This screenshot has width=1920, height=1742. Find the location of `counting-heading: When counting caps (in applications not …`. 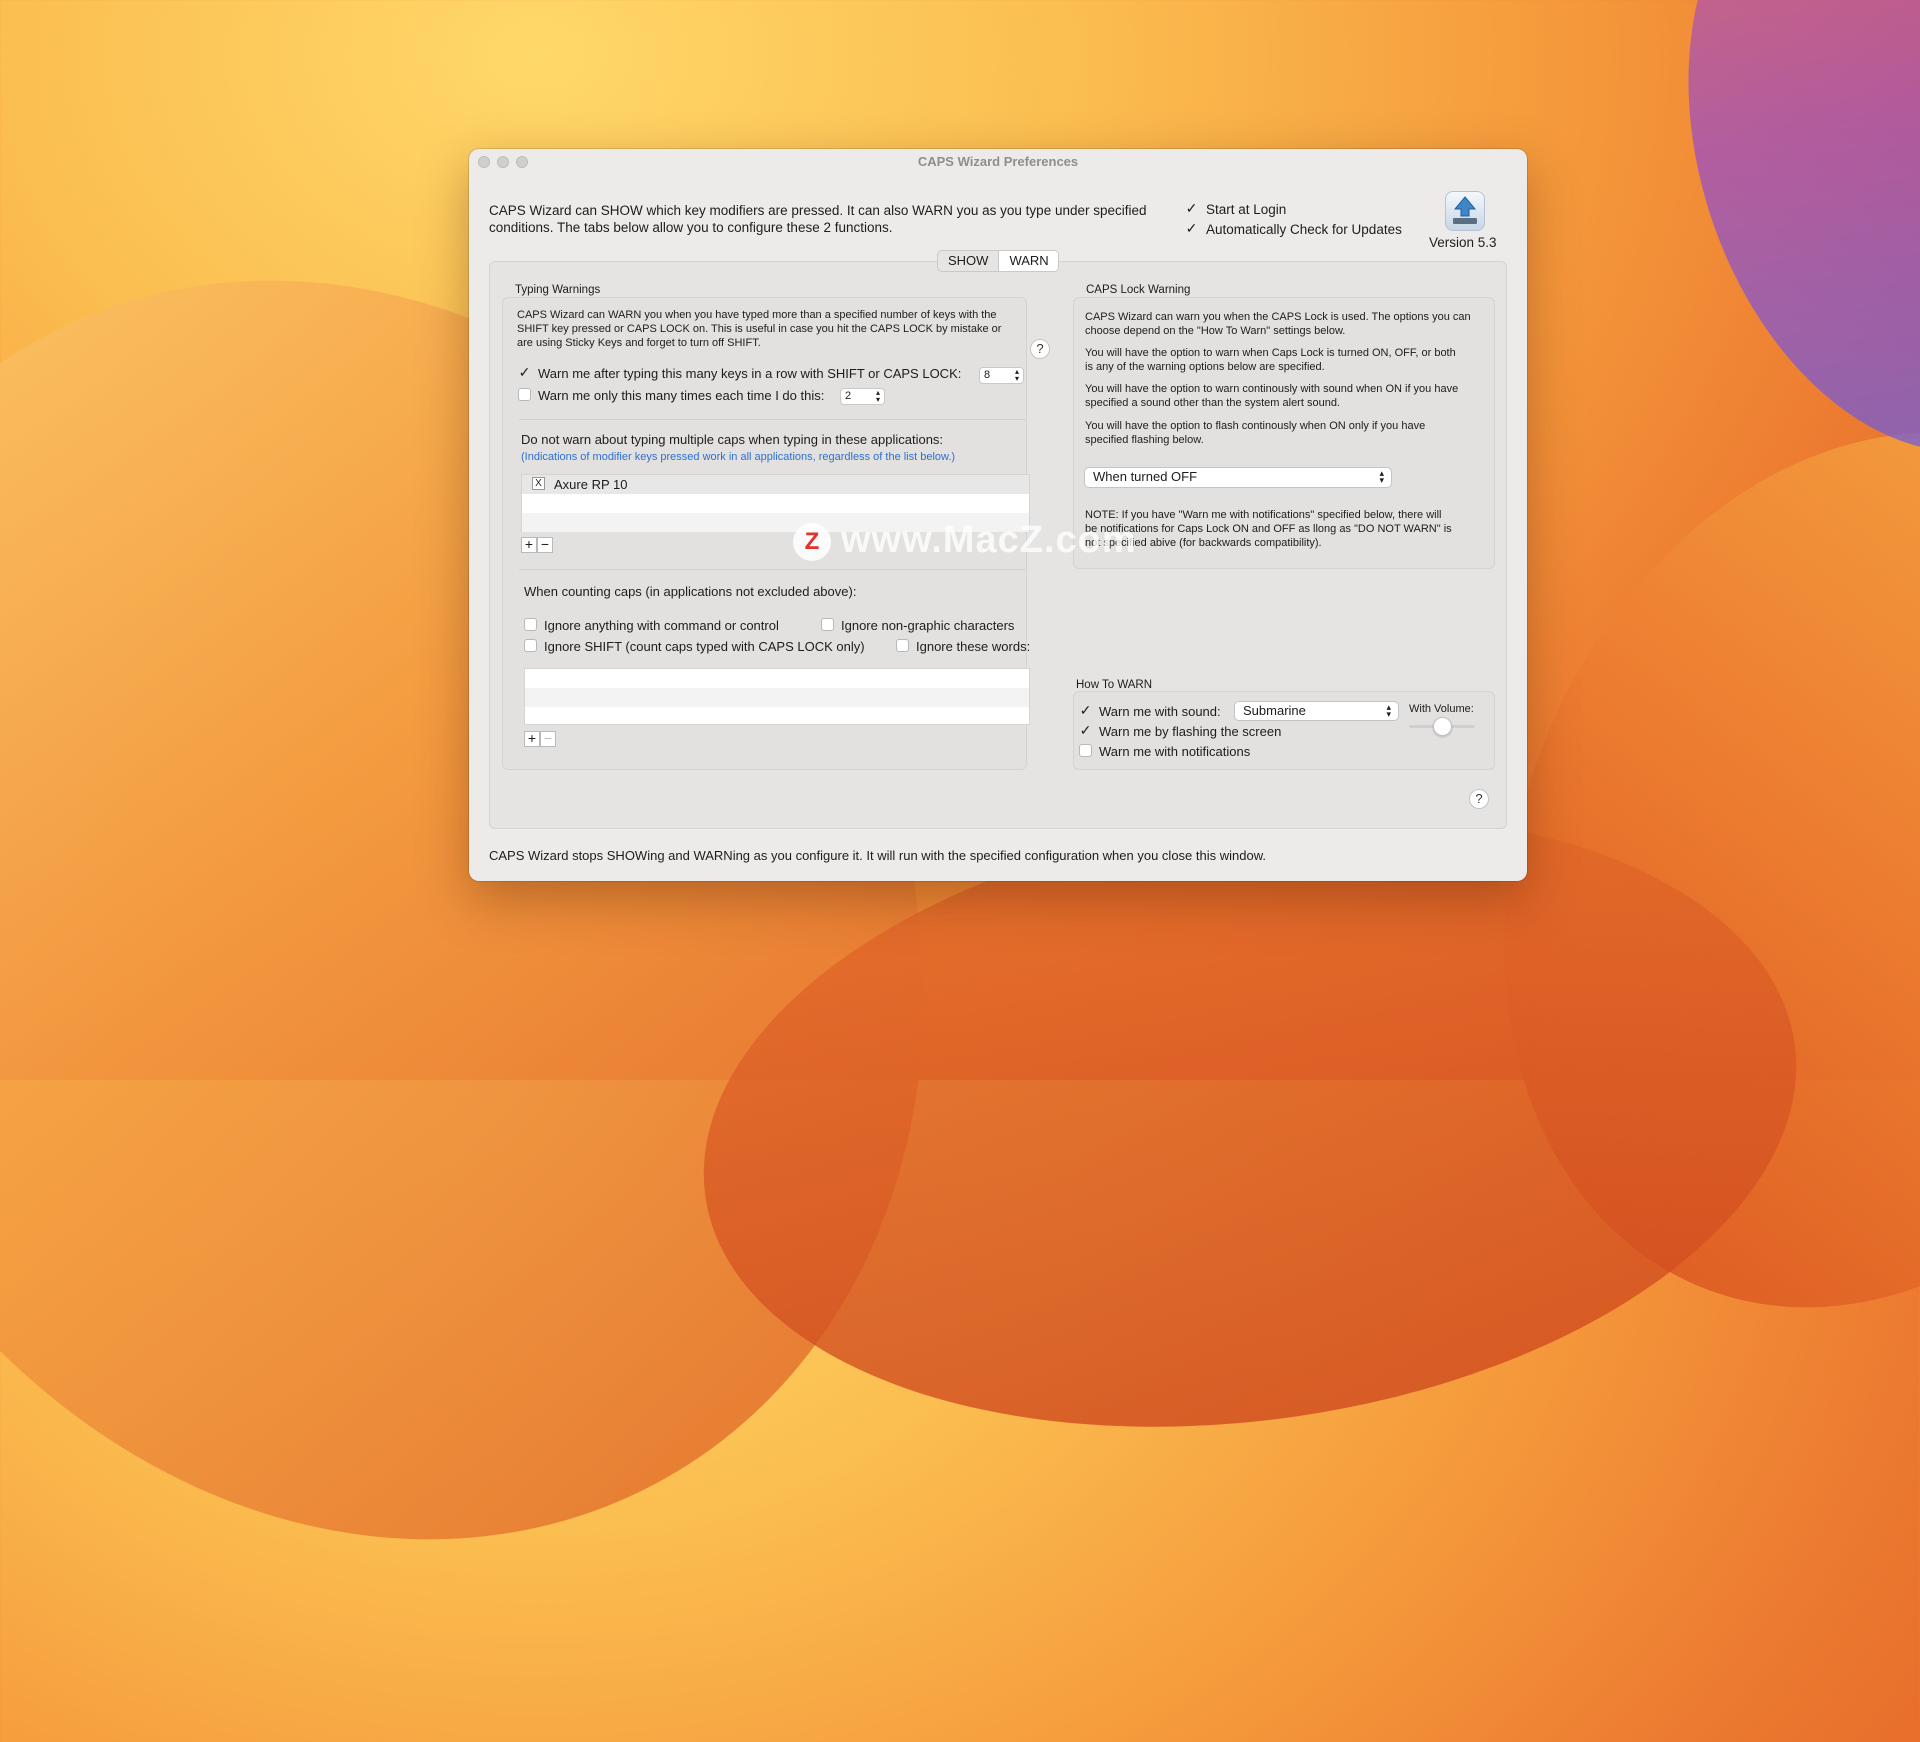

counting-heading: When counting caps (in applications not … is located at coordinates (690, 591).